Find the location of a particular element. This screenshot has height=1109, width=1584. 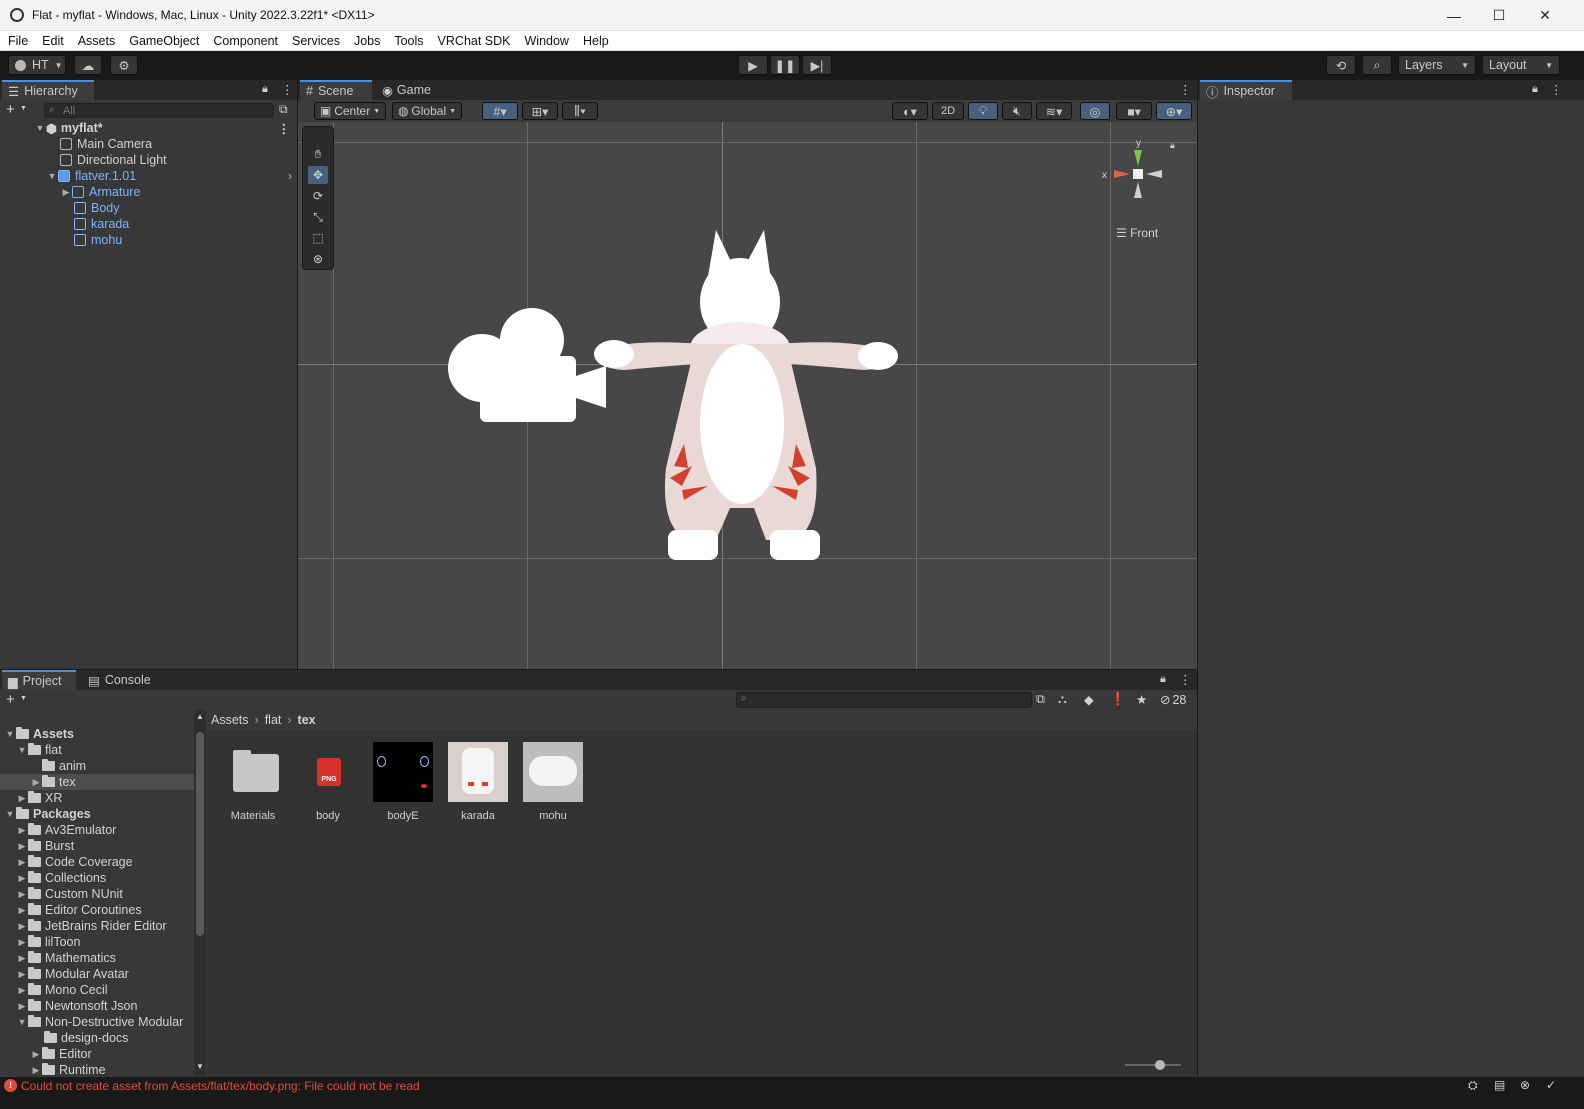

camera-gizmo-icon is located at coordinates (529, 364).